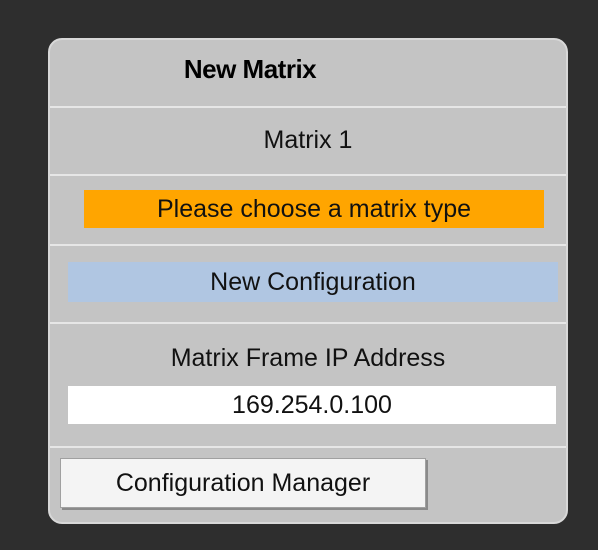 The image size is (609, 558). What do you see at coordinates (308, 358) in the screenshot?
I see `ip-address-label: Matrix Frame IP Address` at bounding box center [308, 358].